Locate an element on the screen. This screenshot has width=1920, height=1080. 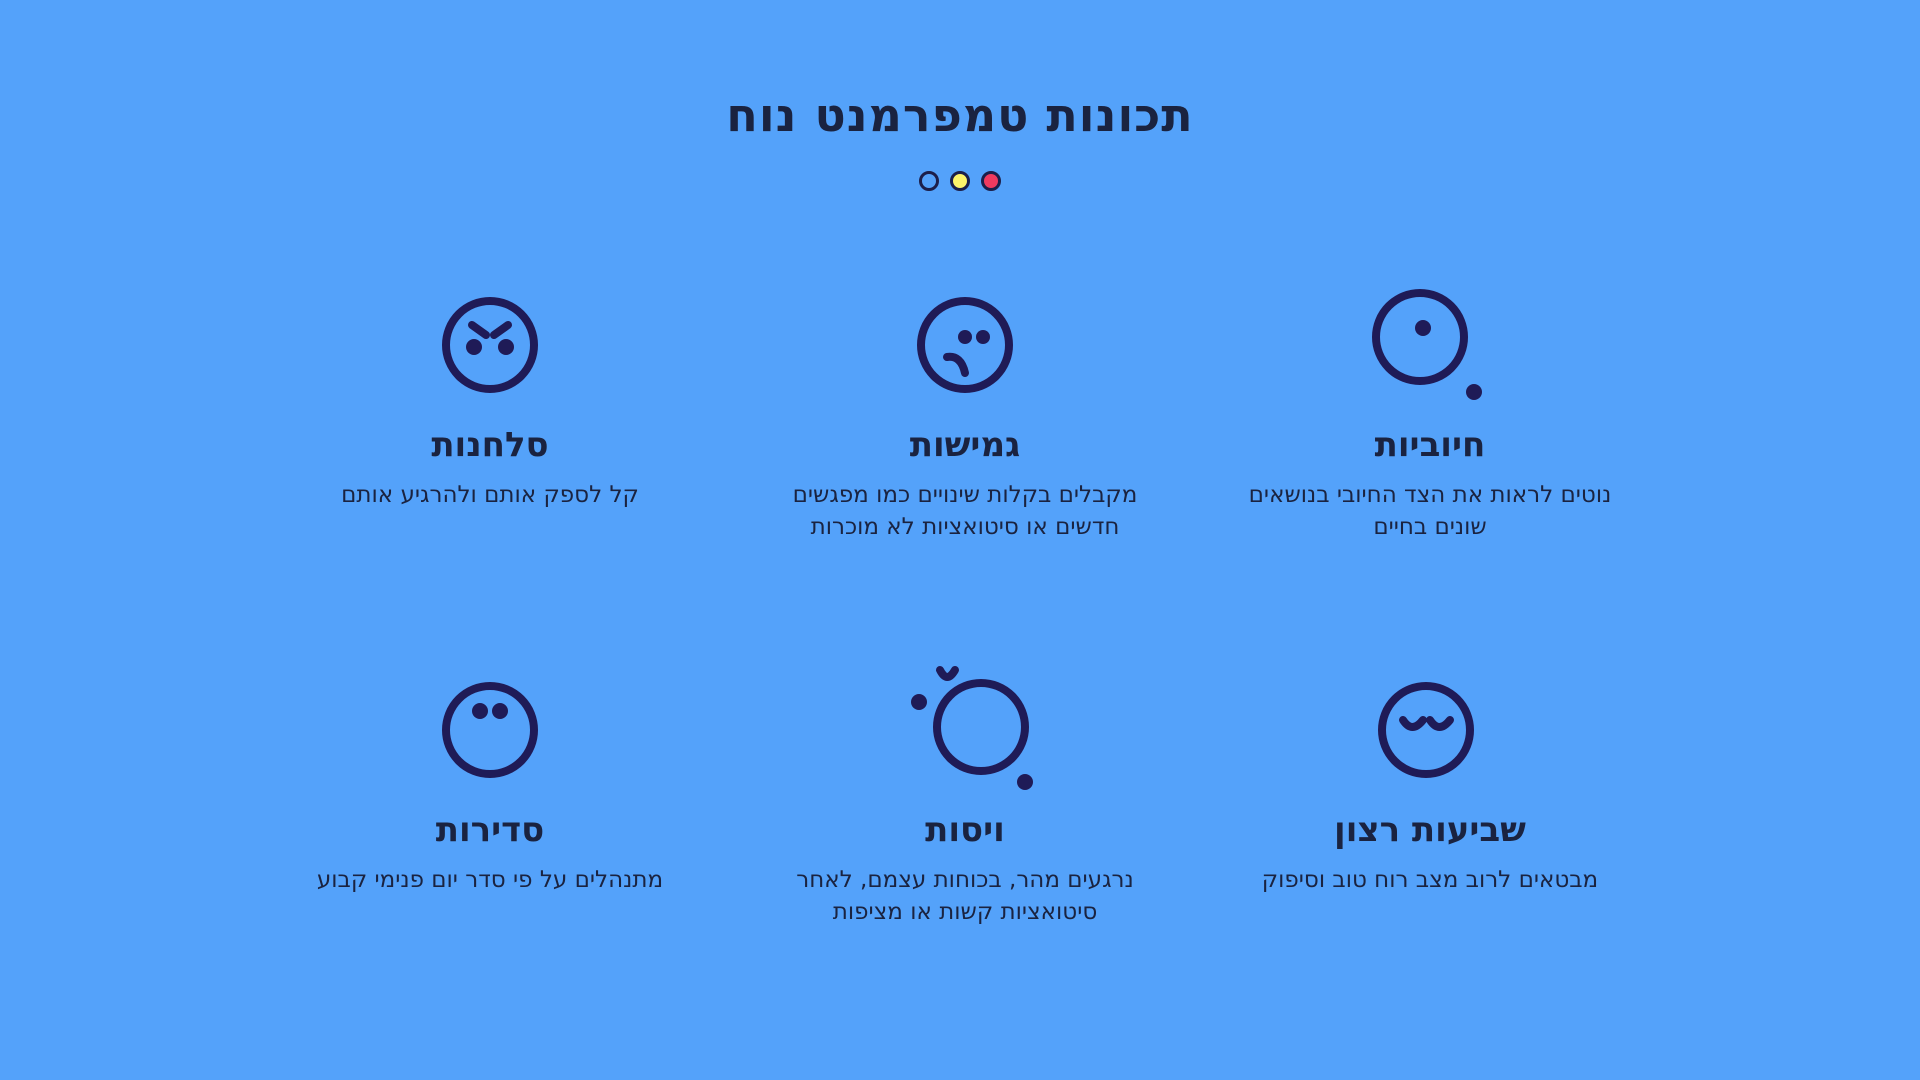
trait-title: ויסות is located at coordinates (965, 830).